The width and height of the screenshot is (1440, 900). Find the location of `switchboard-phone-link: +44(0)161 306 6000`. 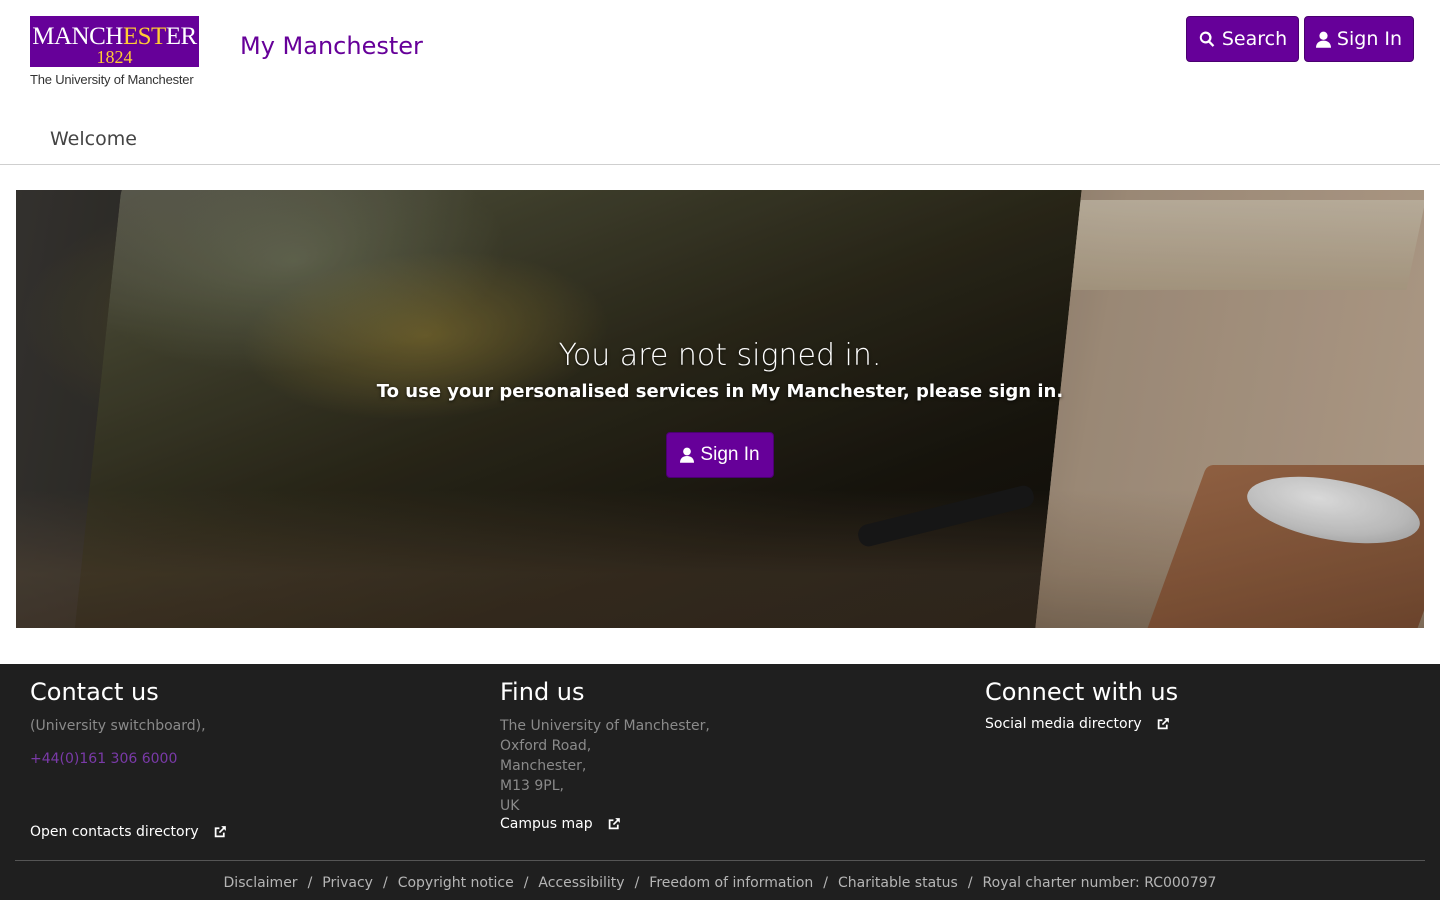

switchboard-phone-link: +44(0)161 306 6000 is located at coordinates (118, 759).